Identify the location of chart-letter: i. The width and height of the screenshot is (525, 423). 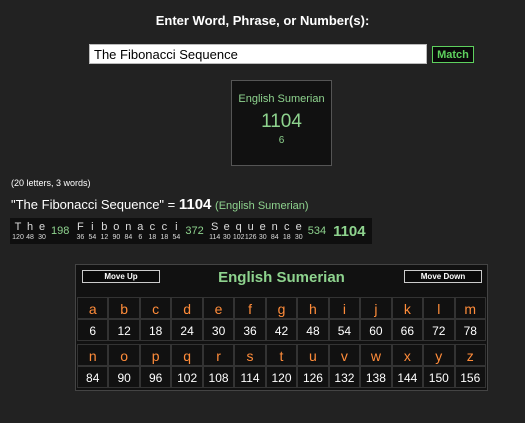
(344, 308).